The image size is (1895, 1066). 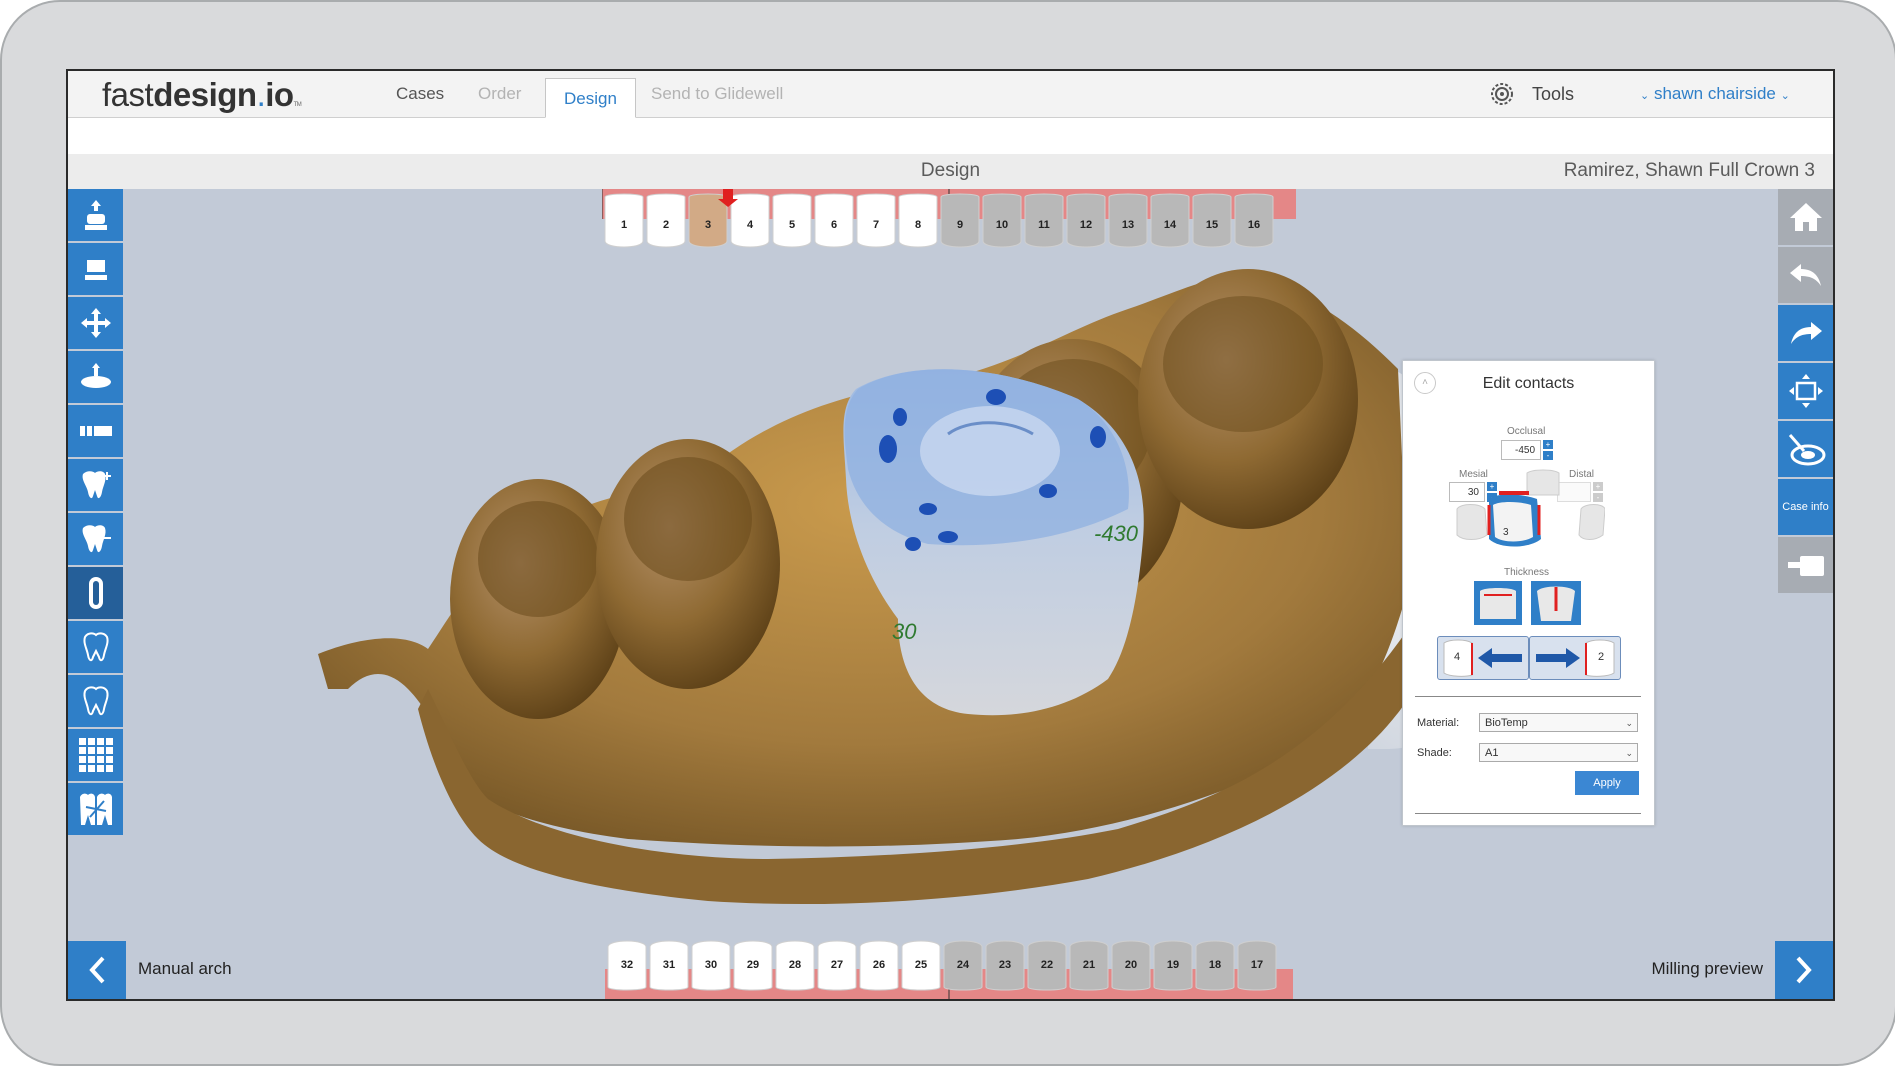 I want to click on bar-tool-button, so click(x=95, y=431).